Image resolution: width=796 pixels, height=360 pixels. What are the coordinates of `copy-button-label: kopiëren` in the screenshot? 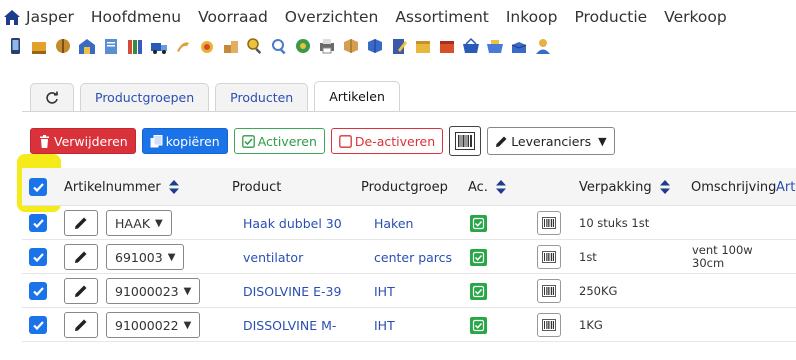 It's located at (192, 141).